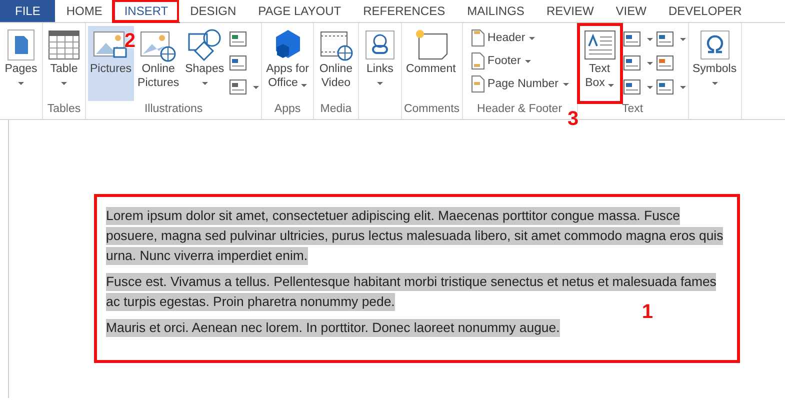 The image size is (785, 400). Describe the element at coordinates (111, 63) in the screenshot. I see `ribbon-button: Pictures 2` at that location.